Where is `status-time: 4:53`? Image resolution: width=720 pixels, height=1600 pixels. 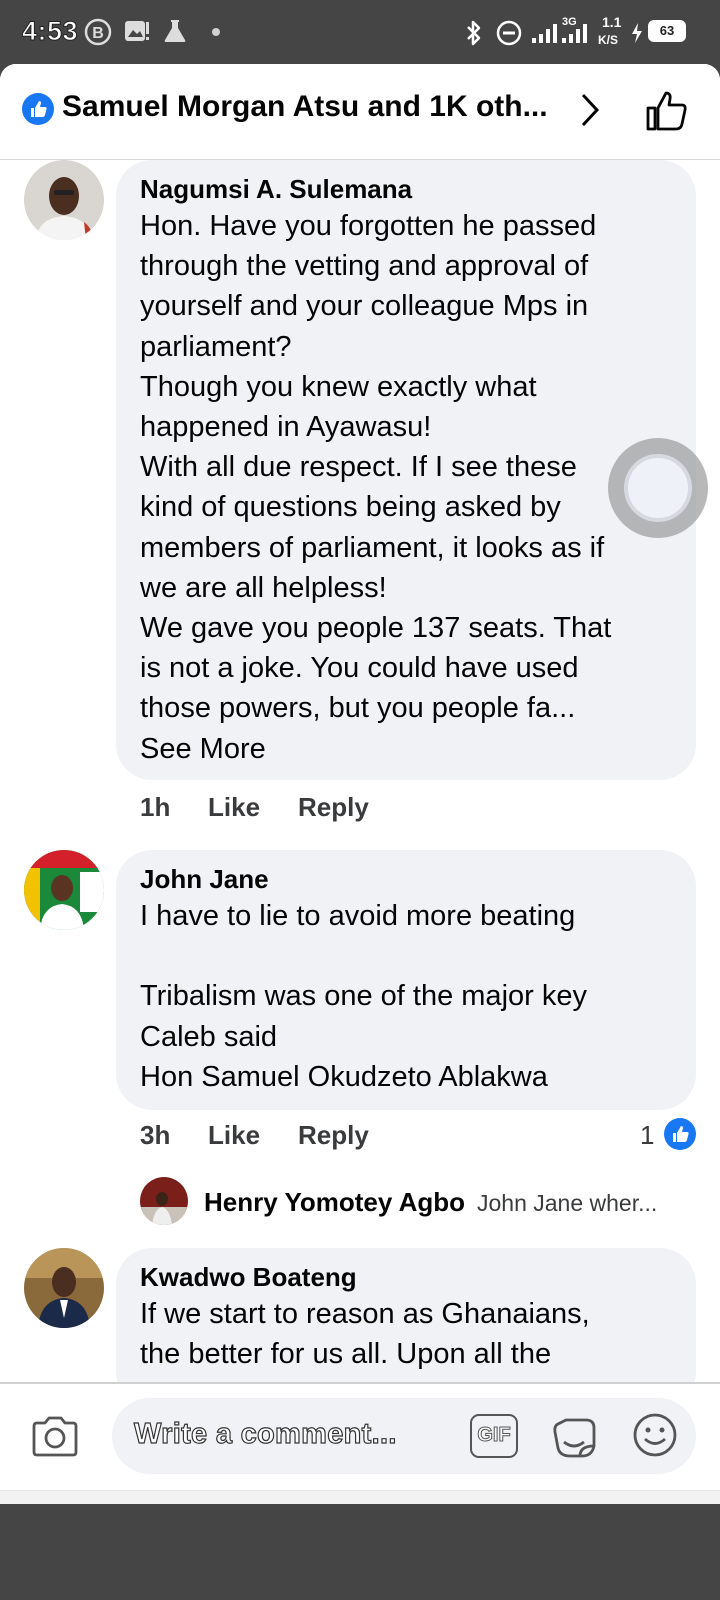
status-time: 4:53 is located at coordinates (50, 31).